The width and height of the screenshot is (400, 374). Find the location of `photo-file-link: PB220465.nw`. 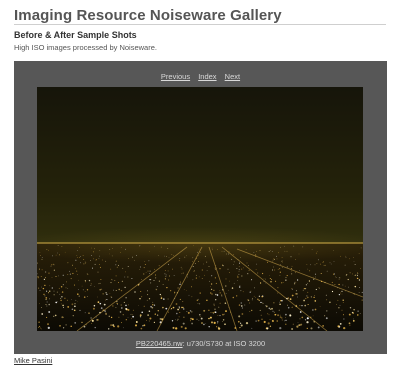

photo-file-link: PB220465.nw is located at coordinates (159, 343).